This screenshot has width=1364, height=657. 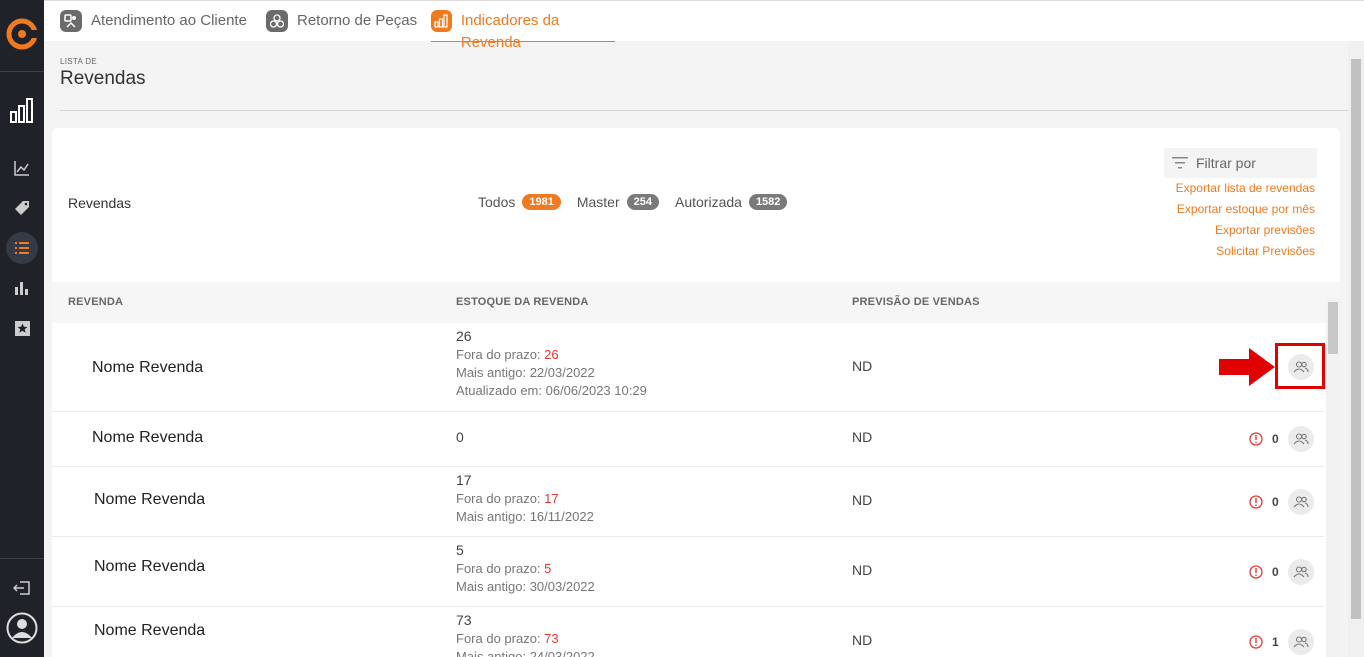 I want to click on table-scrollbar, so click(x=1333, y=477).